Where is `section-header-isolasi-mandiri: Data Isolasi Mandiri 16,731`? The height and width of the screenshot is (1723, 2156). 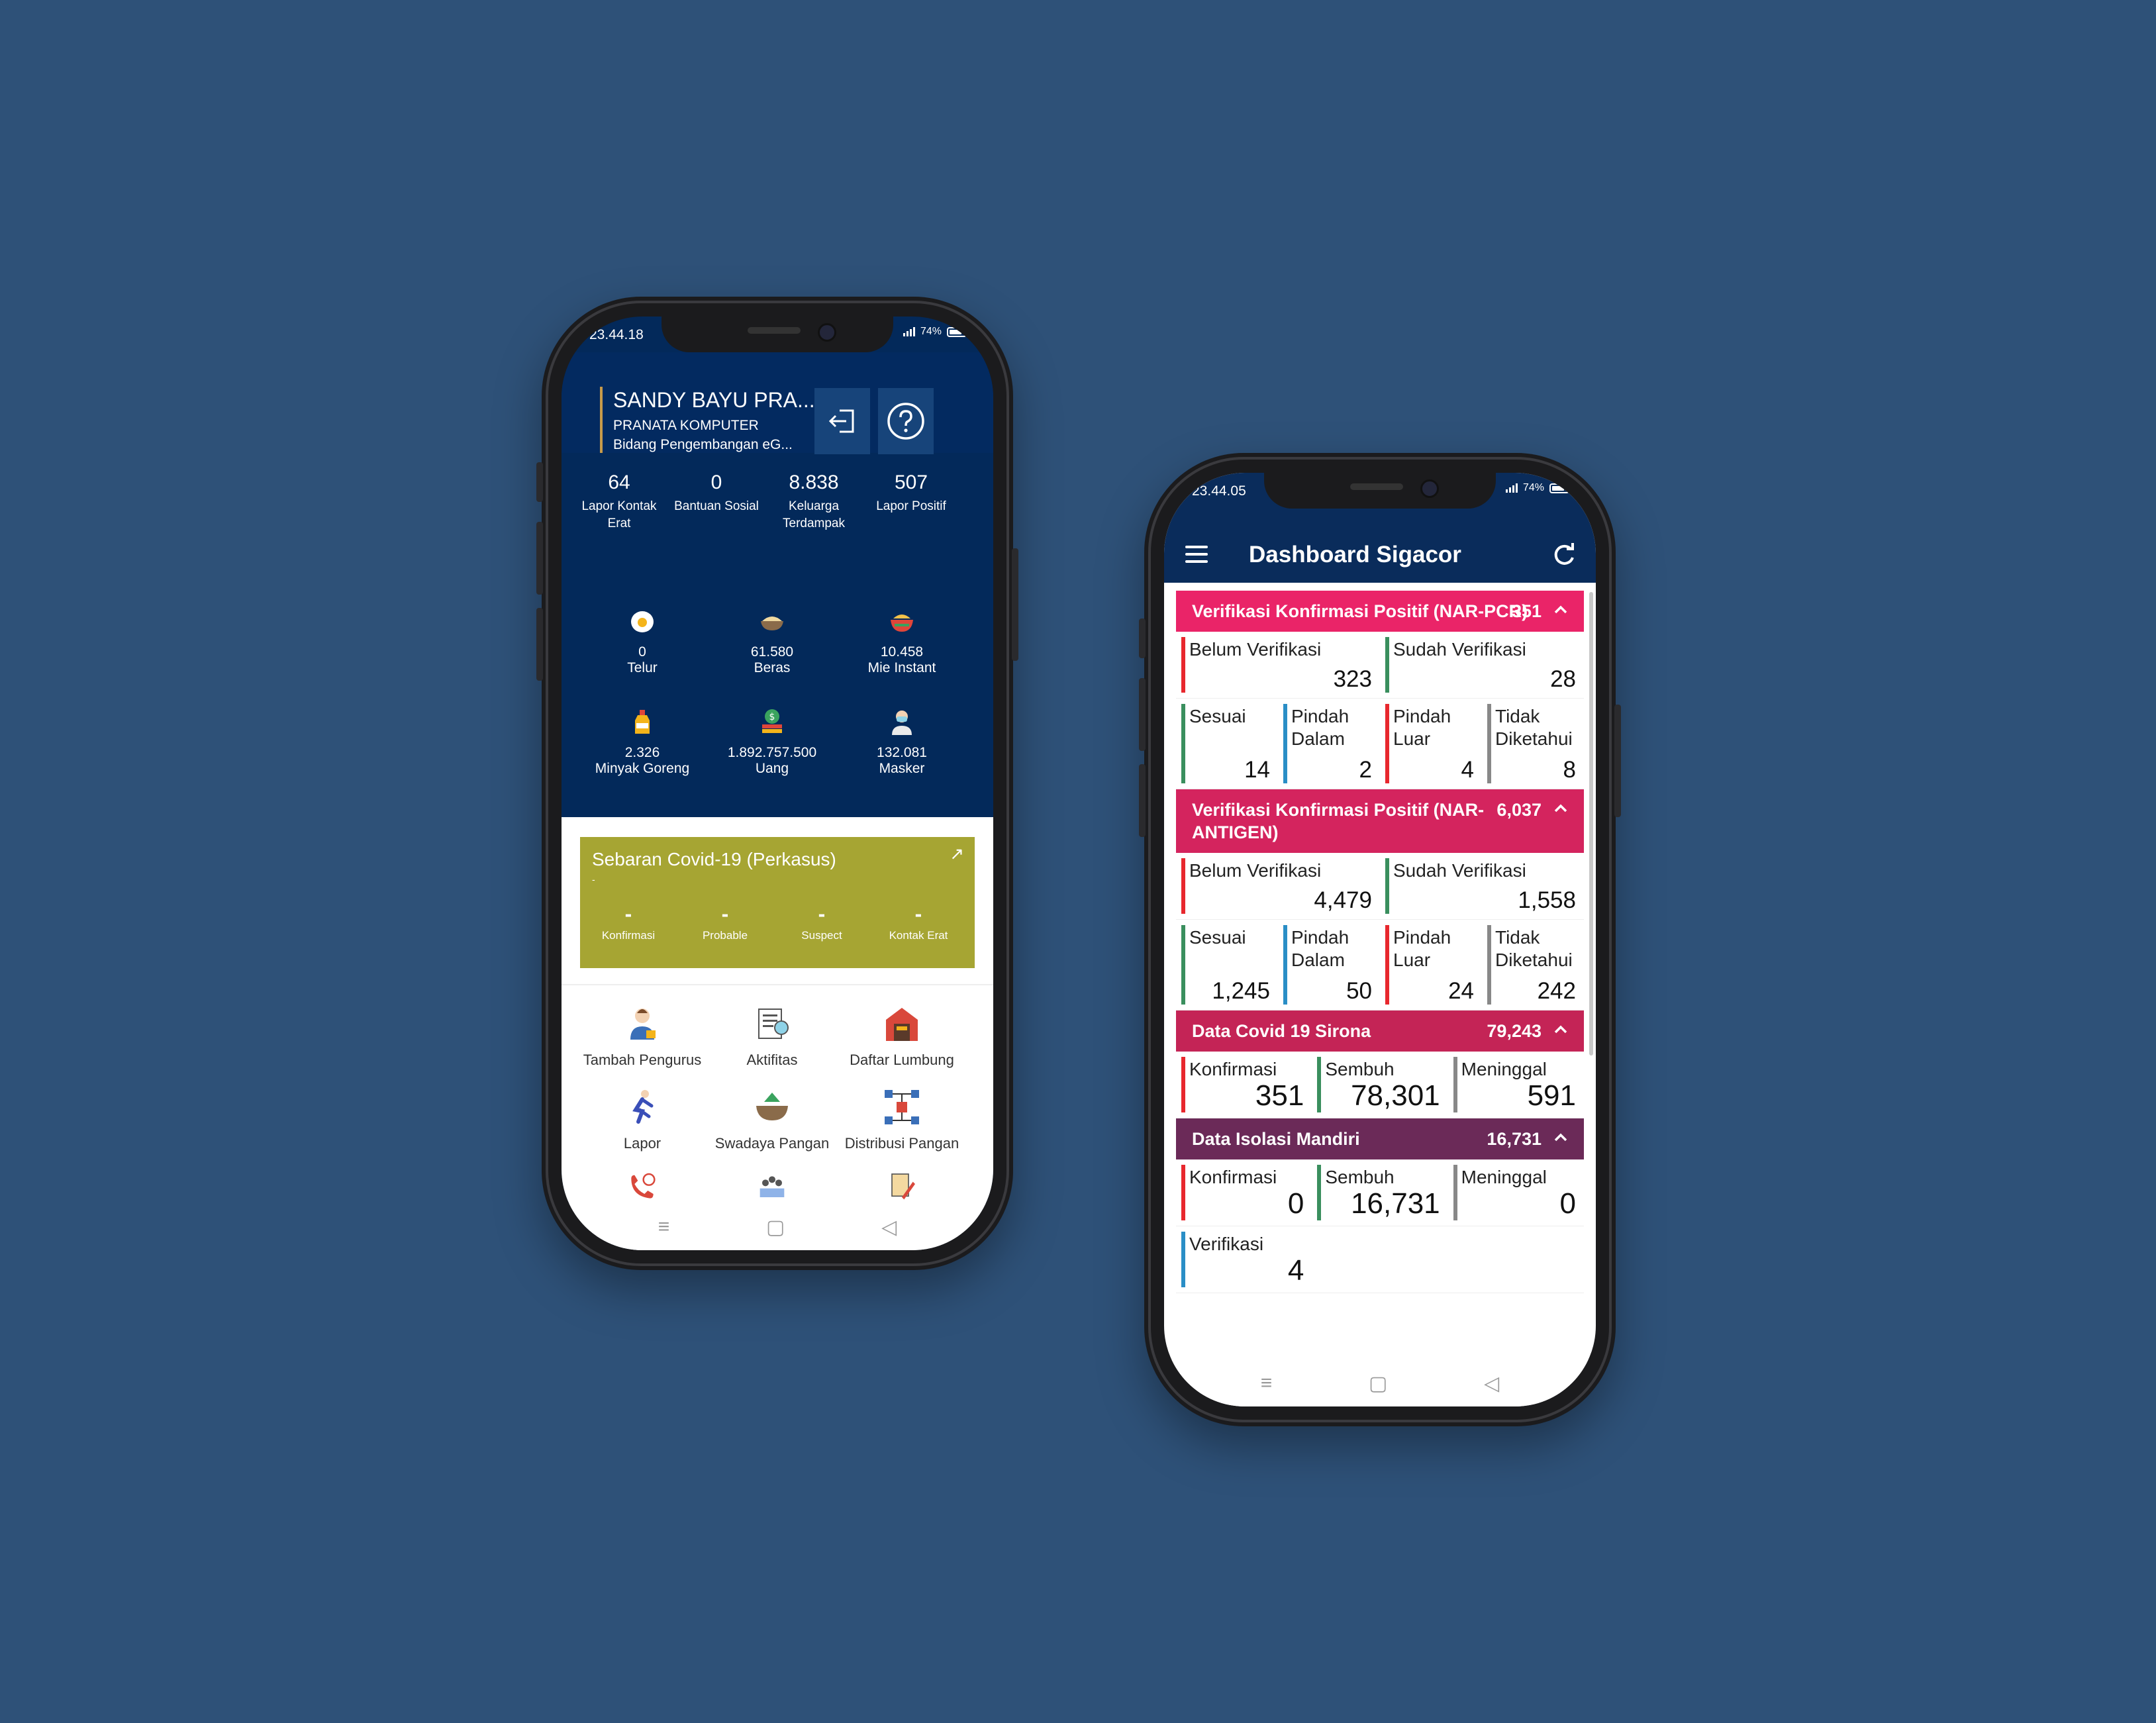 section-header-isolasi-mandiri: Data Isolasi Mandiri 16,731 is located at coordinates (1380, 1138).